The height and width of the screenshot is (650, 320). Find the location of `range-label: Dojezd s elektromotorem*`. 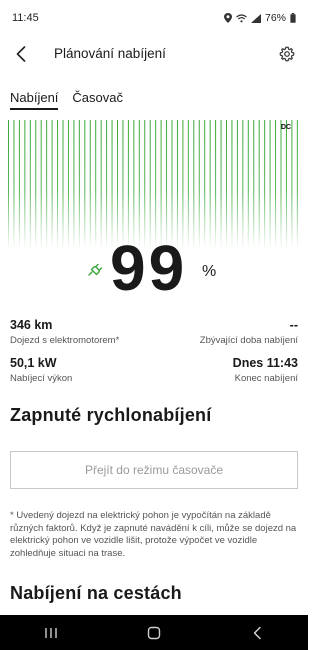

range-label: Dojezd s elektromotorem* is located at coordinates (65, 340).